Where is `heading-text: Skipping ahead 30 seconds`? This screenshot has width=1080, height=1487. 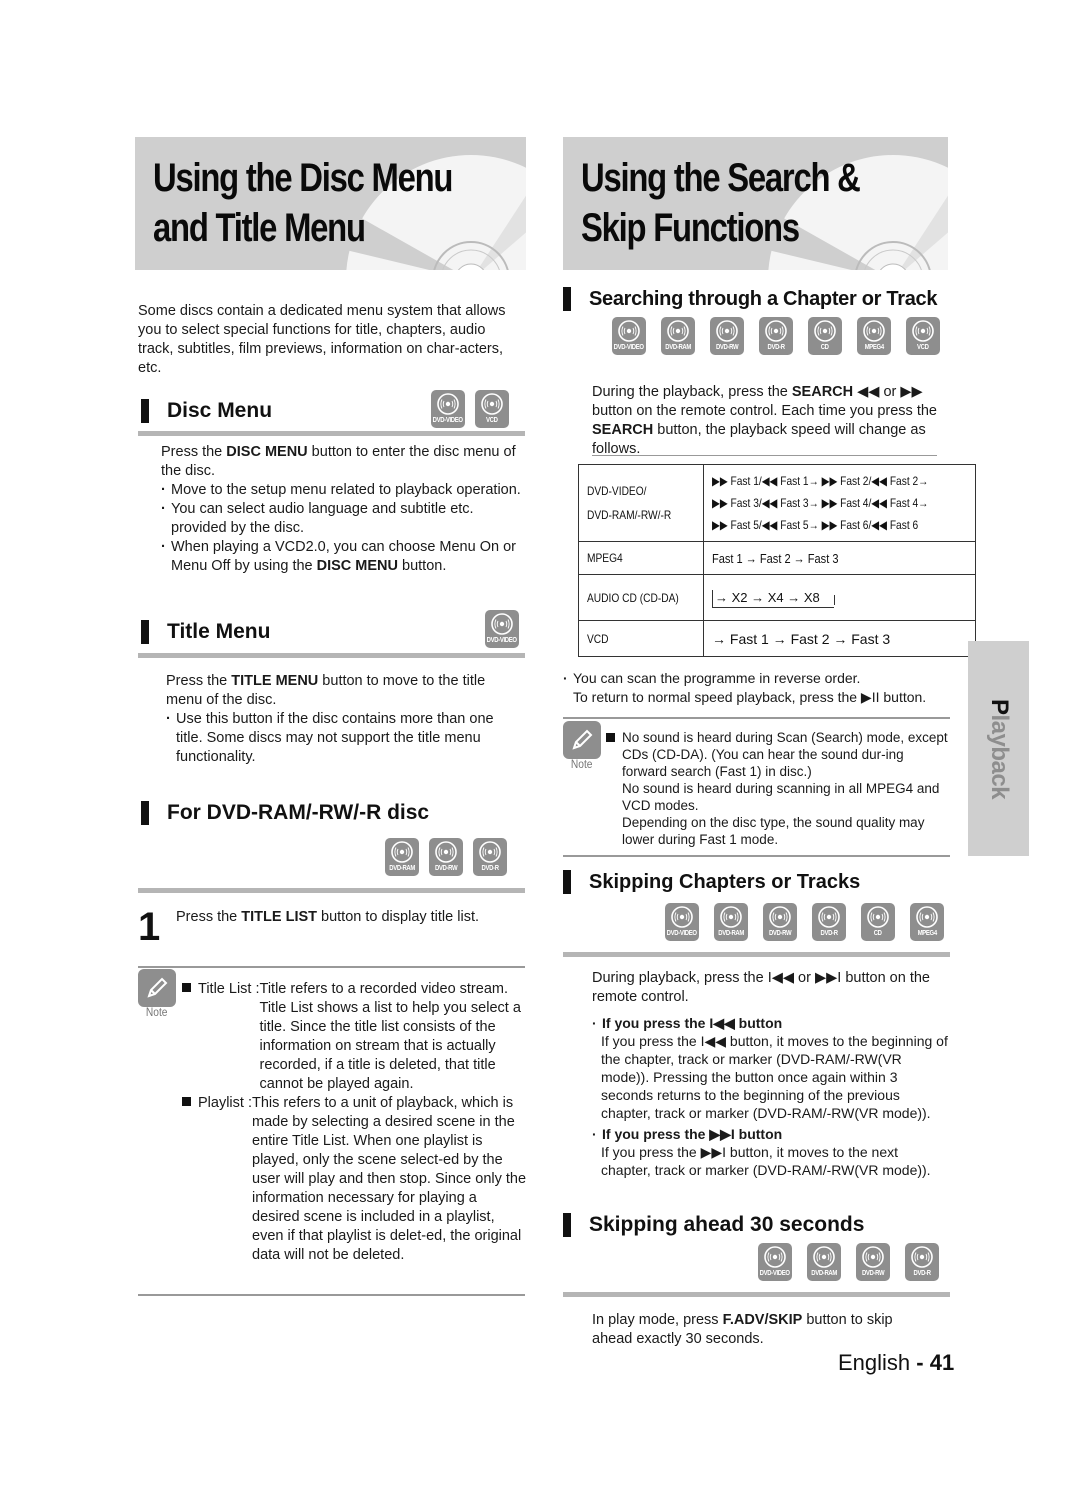
heading-text: Skipping ahead 30 seconds is located at coordinates (727, 1224).